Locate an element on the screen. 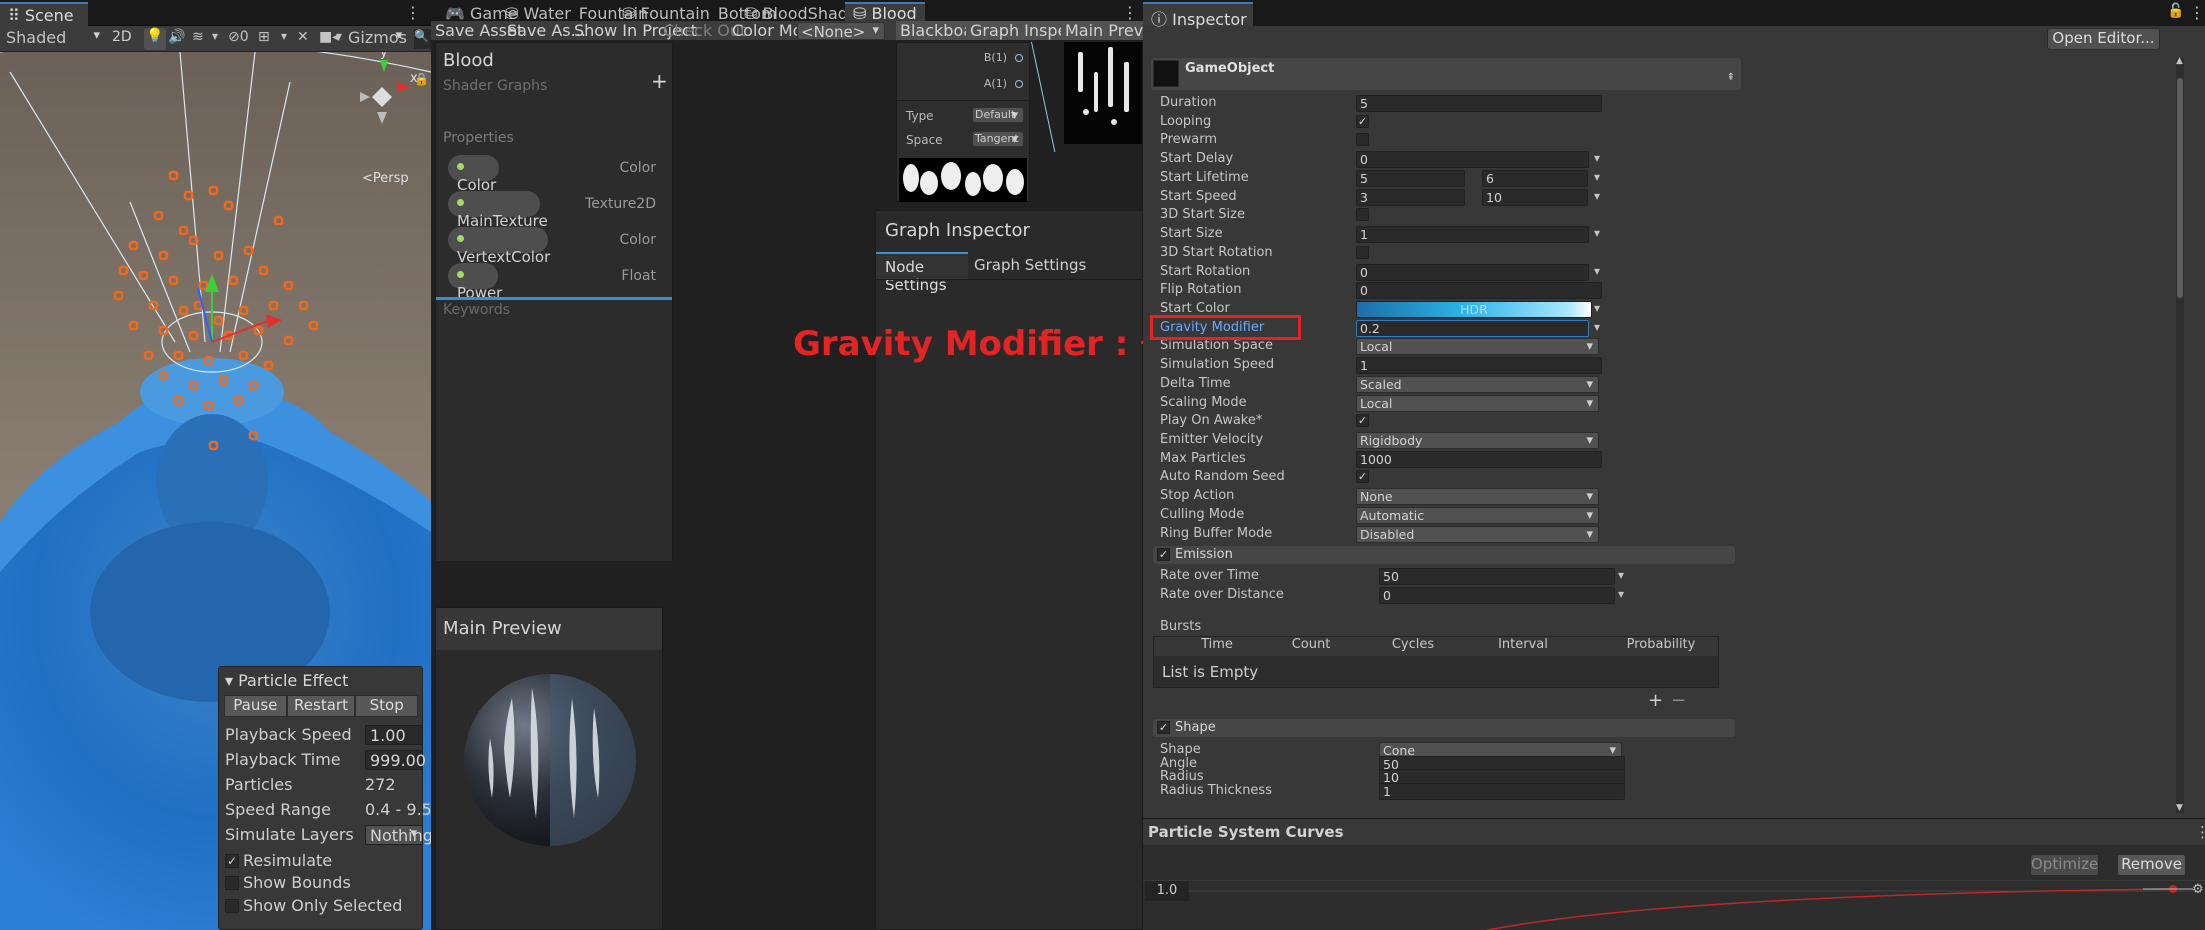 The height and width of the screenshot is (930, 2205). tab-node-settings: Node Settings is located at coordinates (922, 273).